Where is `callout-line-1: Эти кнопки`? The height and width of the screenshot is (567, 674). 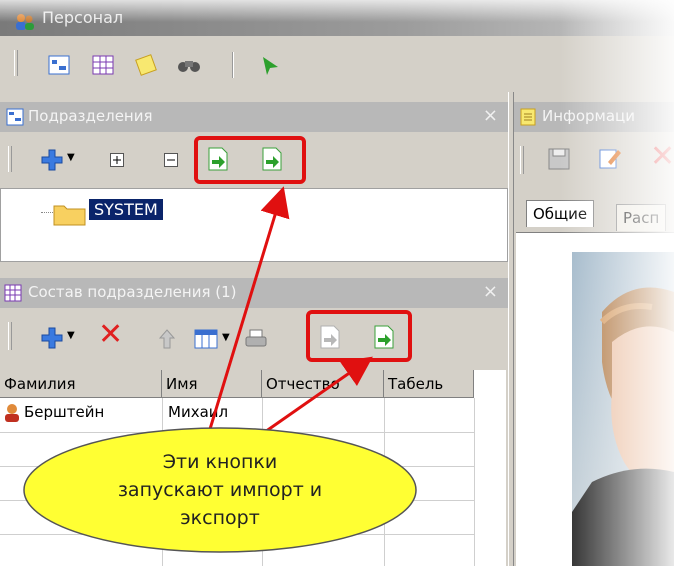
callout-line-1: Эти кнопки is located at coordinates (220, 462).